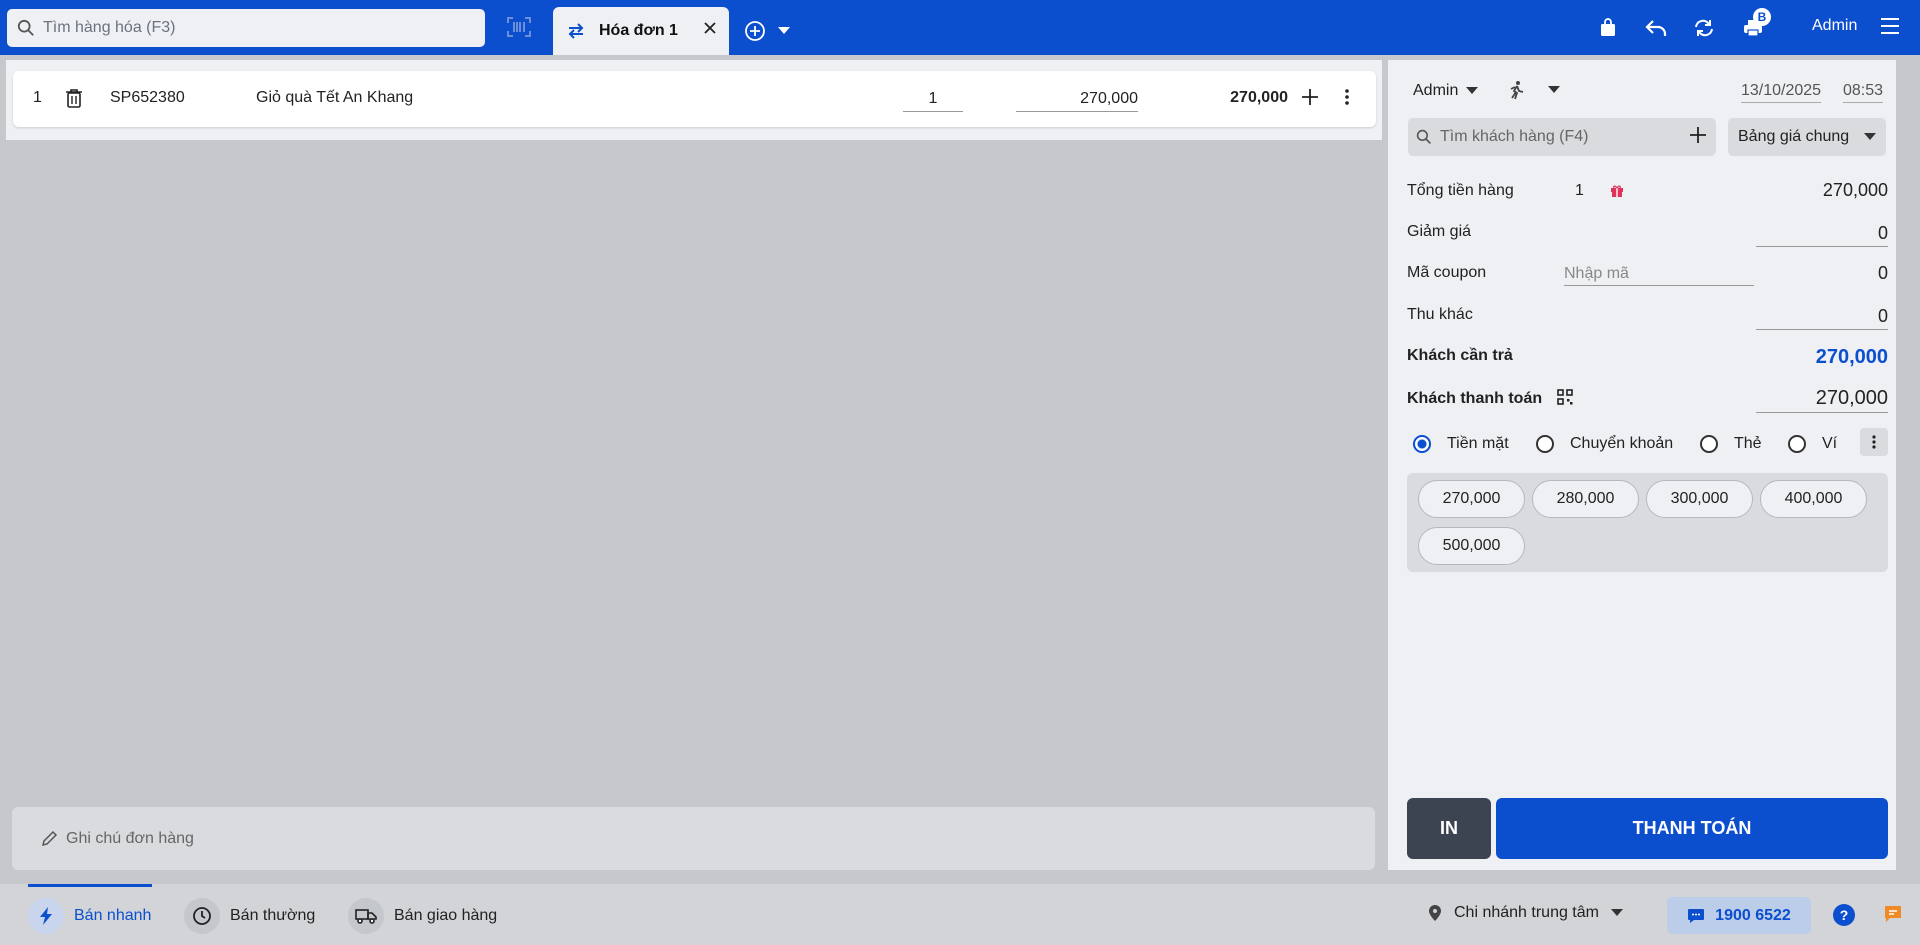 The image size is (1920, 945). What do you see at coordinates (37, 97) in the screenshot?
I see `row-index: 1` at bounding box center [37, 97].